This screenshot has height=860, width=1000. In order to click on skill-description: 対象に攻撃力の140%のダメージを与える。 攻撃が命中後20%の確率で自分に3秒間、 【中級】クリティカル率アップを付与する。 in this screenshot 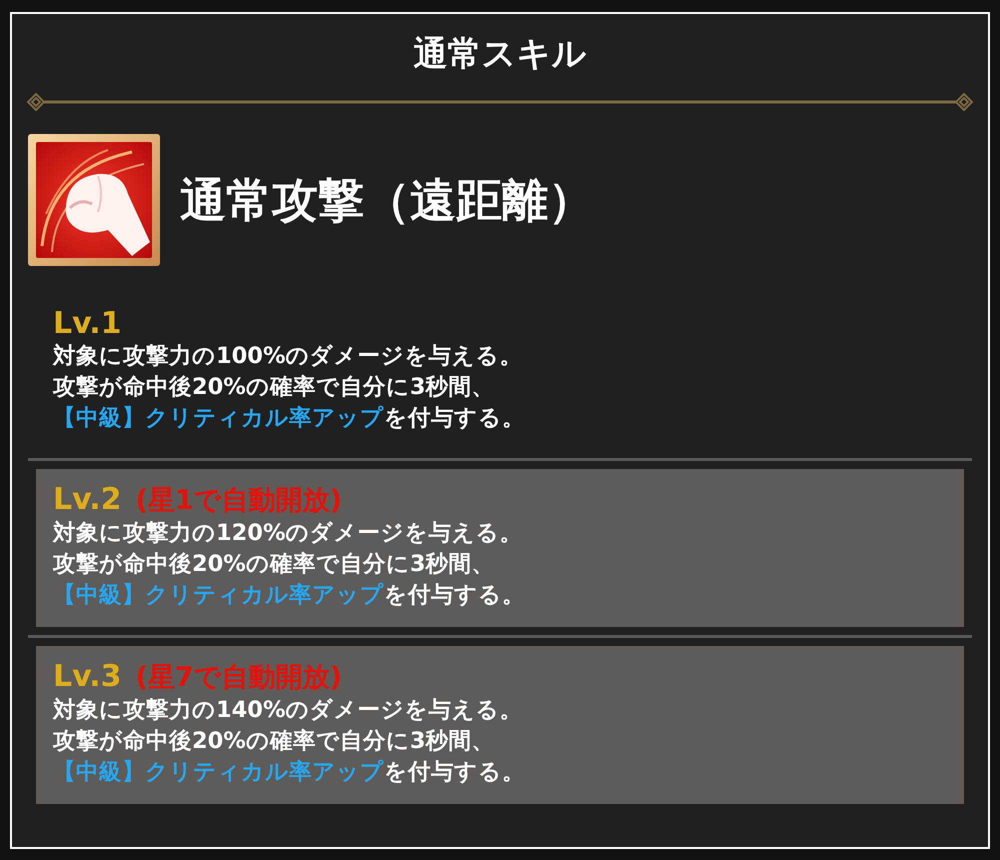, I will do `click(289, 741)`.